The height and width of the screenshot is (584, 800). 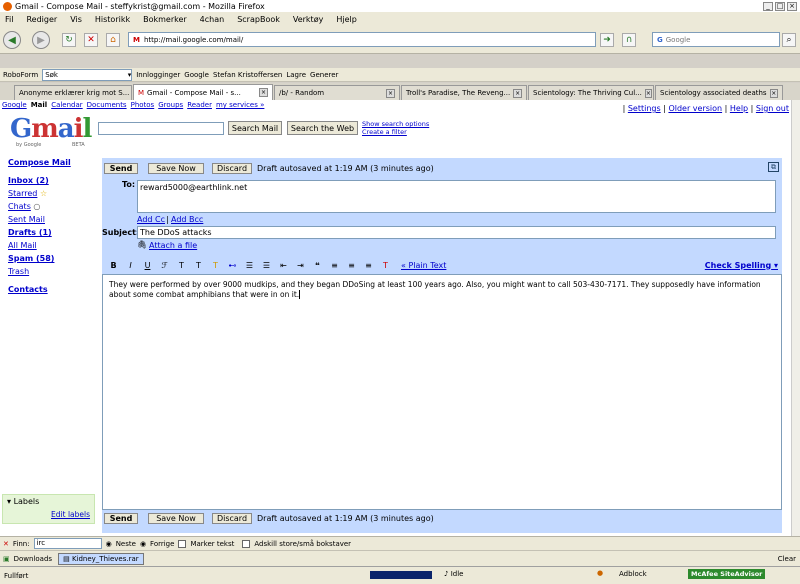 What do you see at coordinates (41, 19) in the screenshot?
I see `menu-edit: Rediger` at bounding box center [41, 19].